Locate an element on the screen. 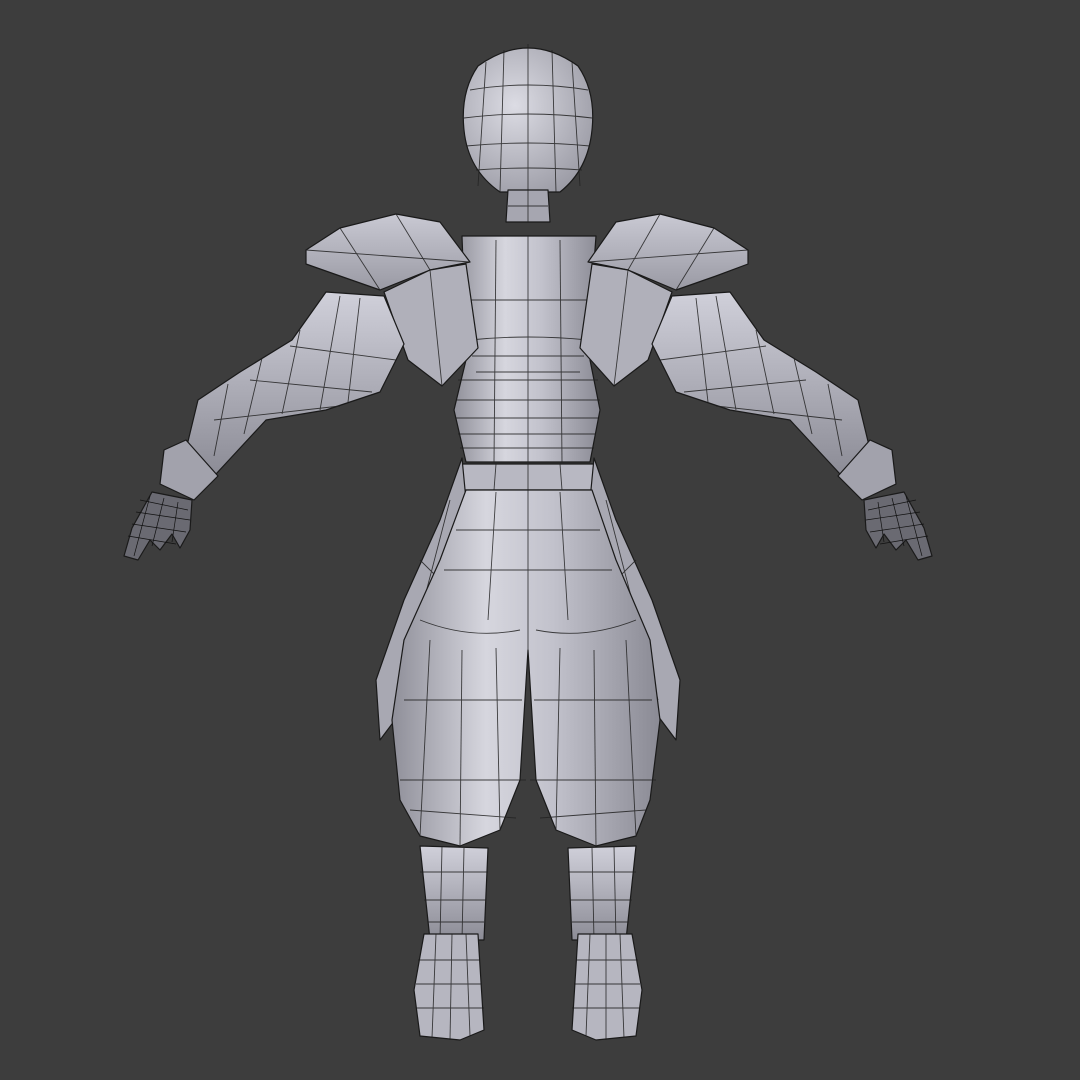 The width and height of the screenshot is (1080, 1080). right-arm is located at coordinates (792, 426).